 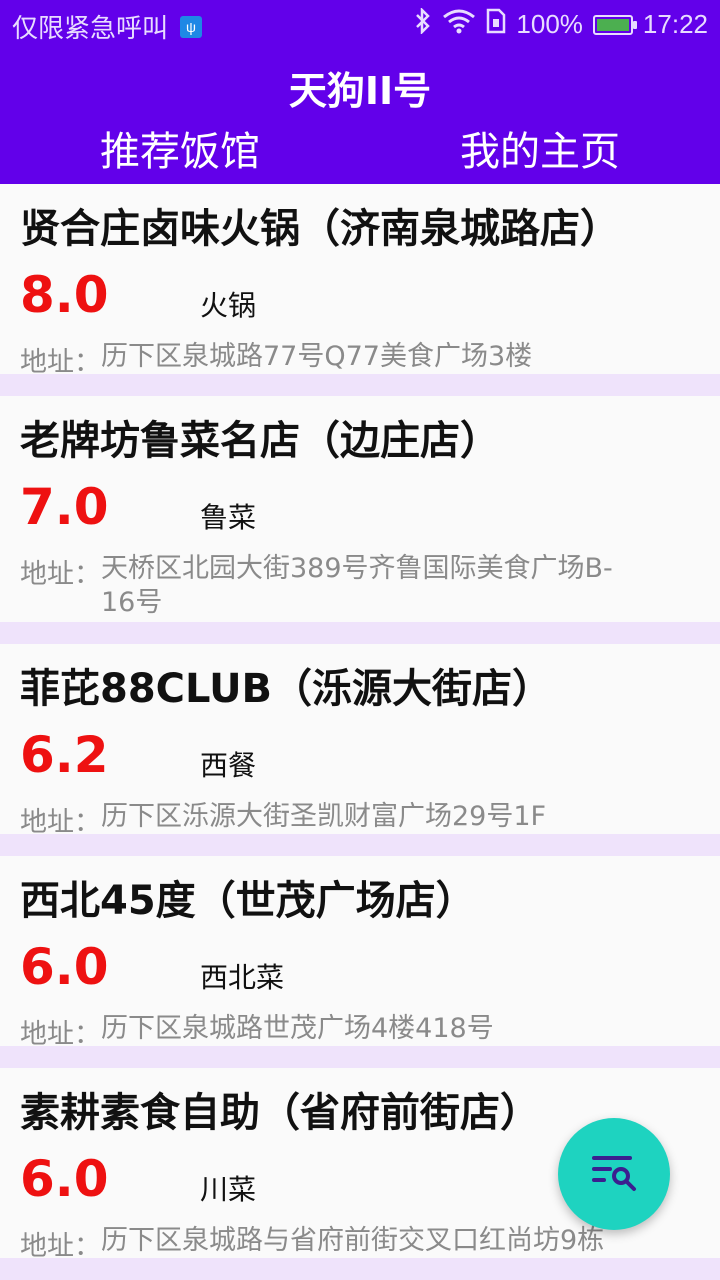 I want to click on tab-bar: 推荐饭馆 我的主页, so click(x=360, y=155).